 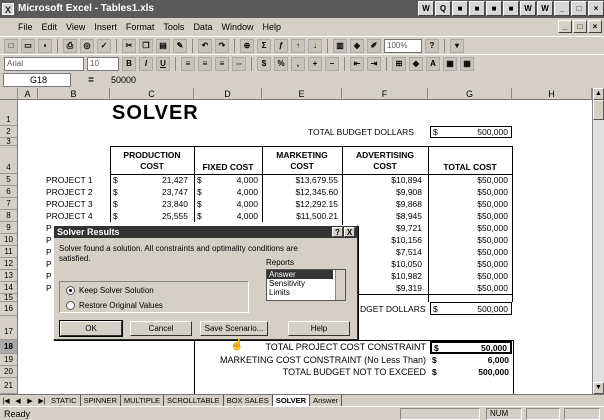 I want to click on redo-icon: ↷, so click(x=222, y=45).